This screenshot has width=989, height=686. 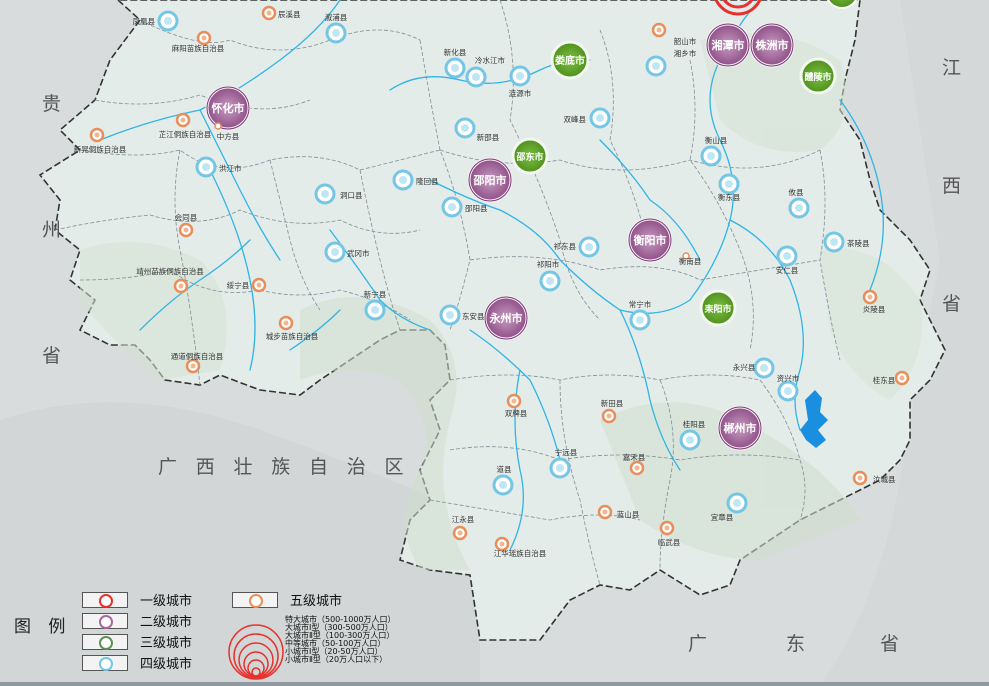 I want to click on legend-label-level1: 一级城市, so click(x=166, y=601).